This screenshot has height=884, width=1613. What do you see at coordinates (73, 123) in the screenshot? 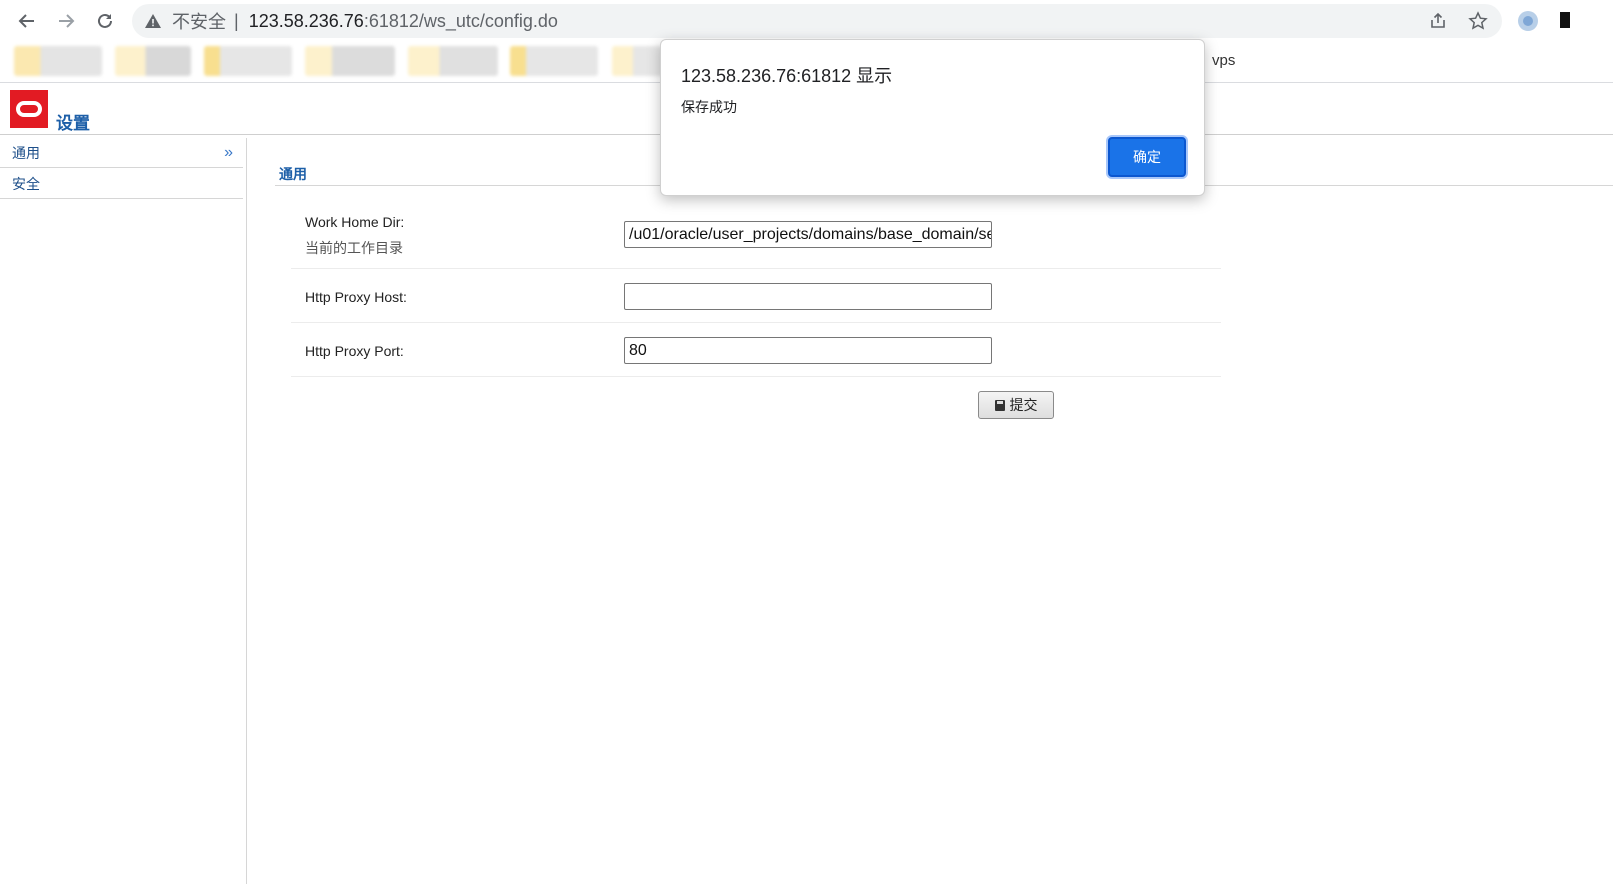
I see `page-title: 设置` at bounding box center [73, 123].